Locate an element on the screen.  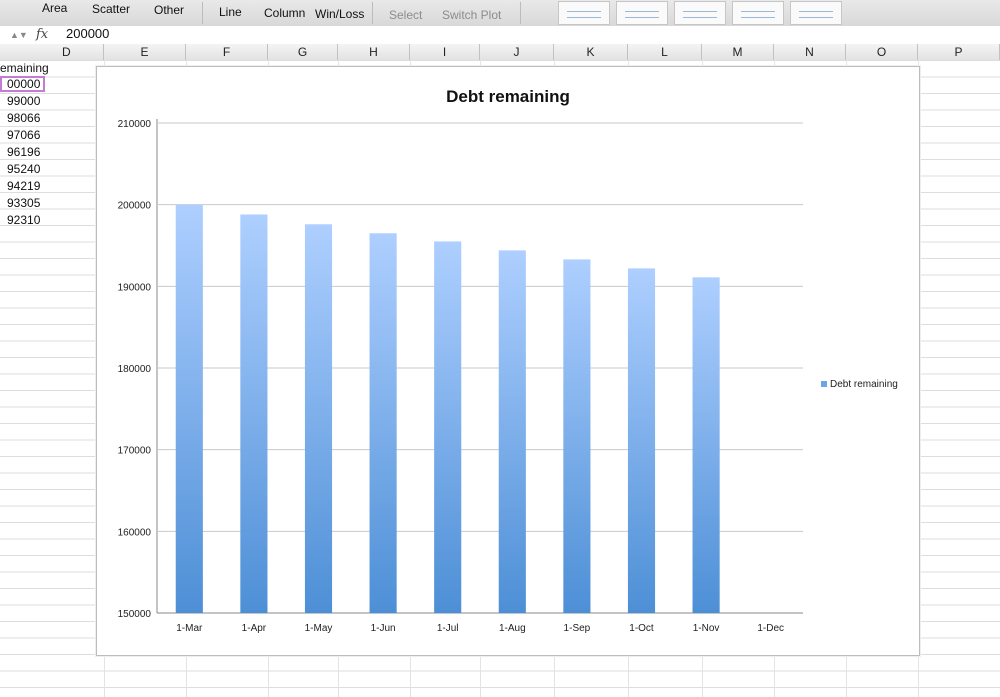
cell-d-4: 98066 is located at coordinates (20, 118).